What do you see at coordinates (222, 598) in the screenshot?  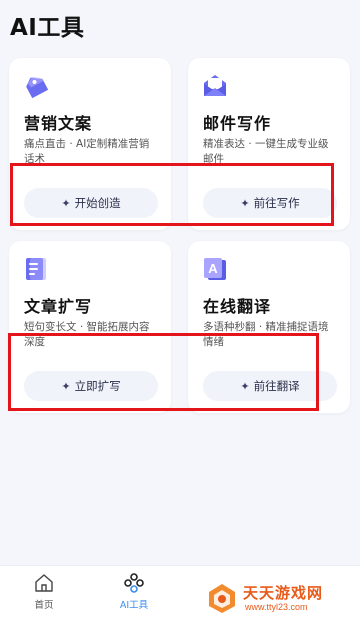 I see `watermark-logo-icon` at bounding box center [222, 598].